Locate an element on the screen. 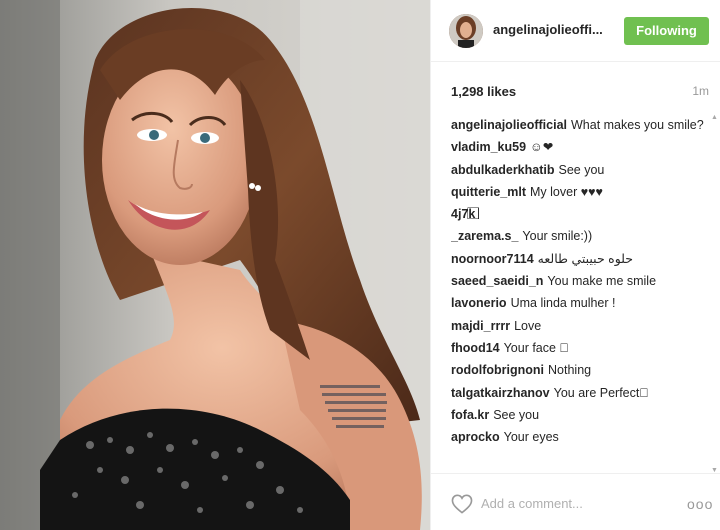  comment-username: rodolfobrignoni is located at coordinates (497, 370).